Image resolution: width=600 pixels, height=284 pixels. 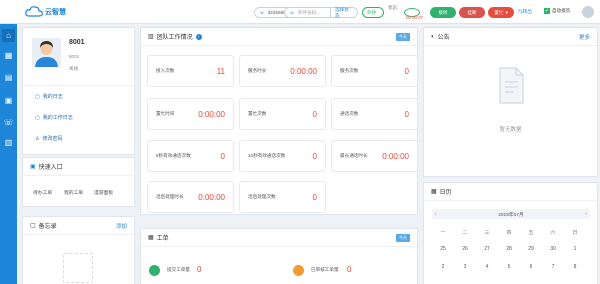 What do you see at coordinates (198, 36) in the screenshot?
I see `info-icon: i` at bounding box center [198, 36].